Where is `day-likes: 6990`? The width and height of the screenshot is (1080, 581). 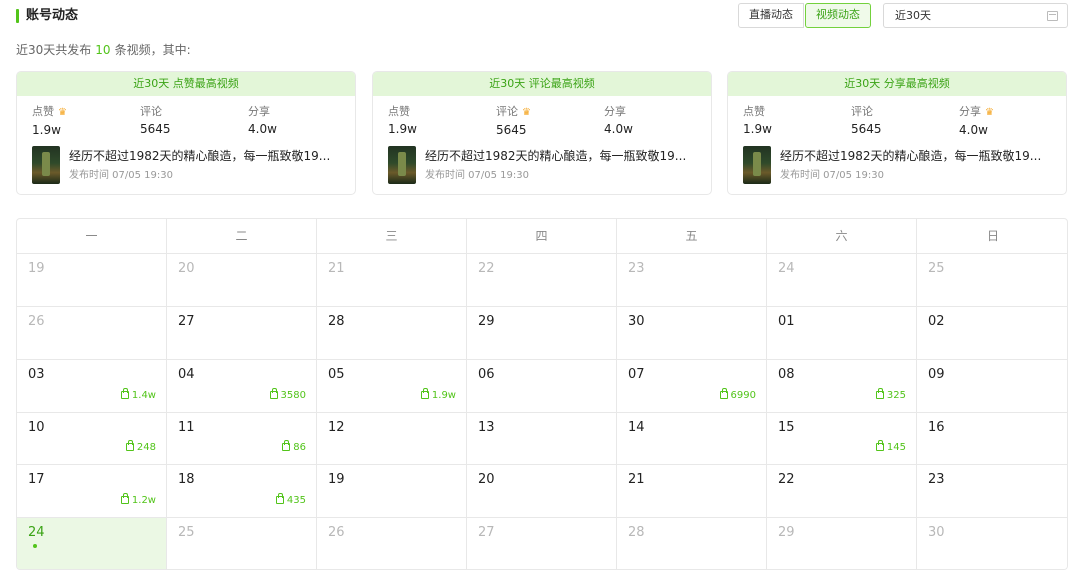 day-likes: 6990 is located at coordinates (737, 395).